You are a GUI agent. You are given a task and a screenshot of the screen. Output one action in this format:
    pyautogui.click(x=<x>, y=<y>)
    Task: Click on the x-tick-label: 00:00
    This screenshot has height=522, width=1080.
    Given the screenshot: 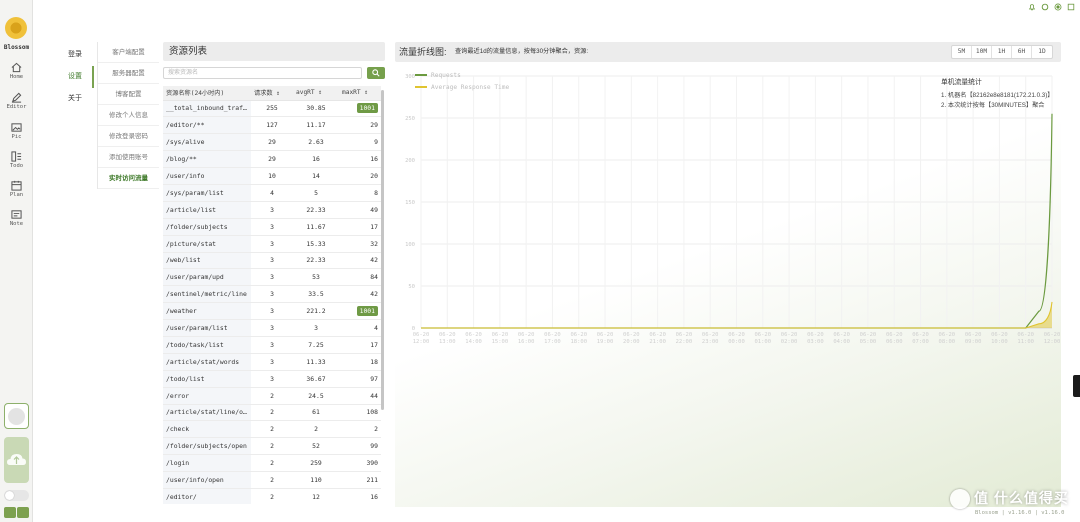 What is the action you would take?
    pyautogui.click(x=736, y=342)
    